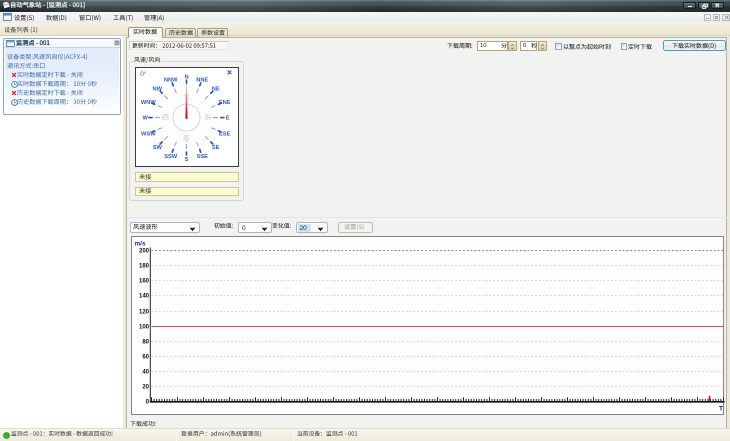 Image resolution: width=730 pixels, height=441 pixels. What do you see at coordinates (148, 103) in the screenshot?
I see `svg-text: WNW` at bounding box center [148, 103].